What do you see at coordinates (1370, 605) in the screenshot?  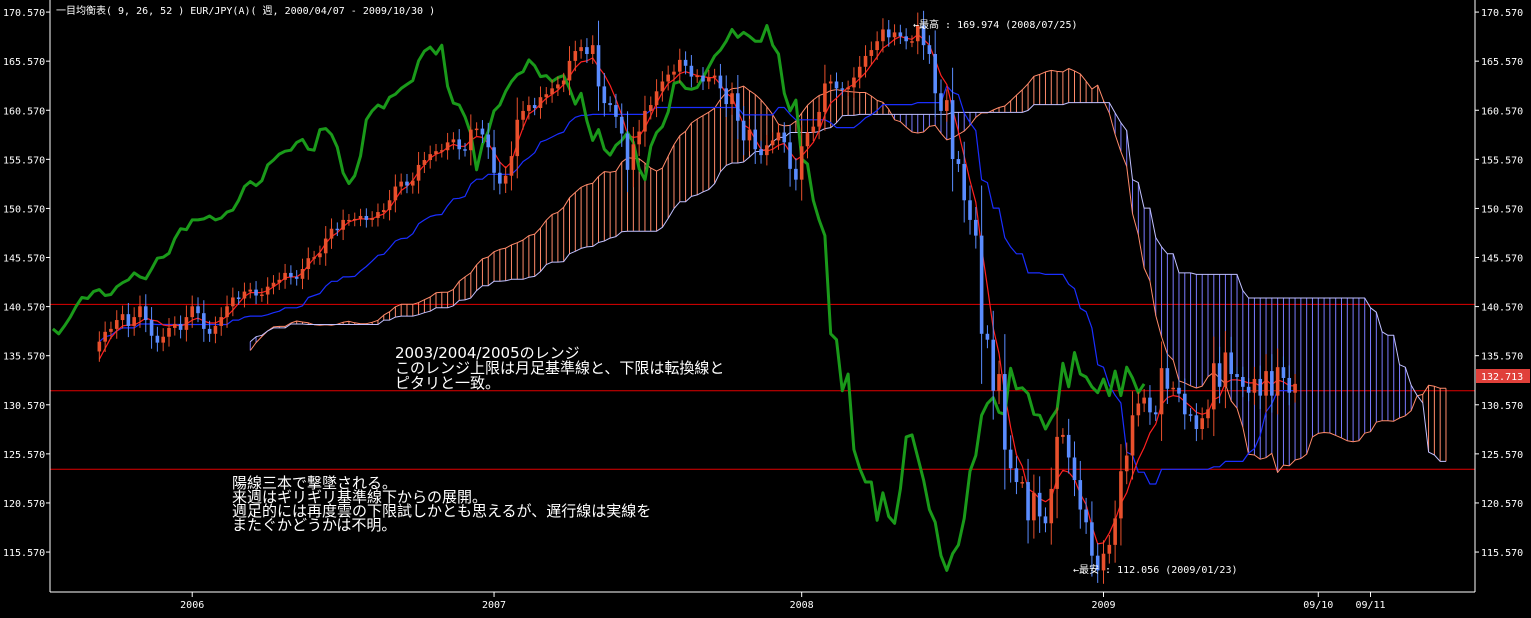 I see `x-tick-label: 09/11` at bounding box center [1370, 605].